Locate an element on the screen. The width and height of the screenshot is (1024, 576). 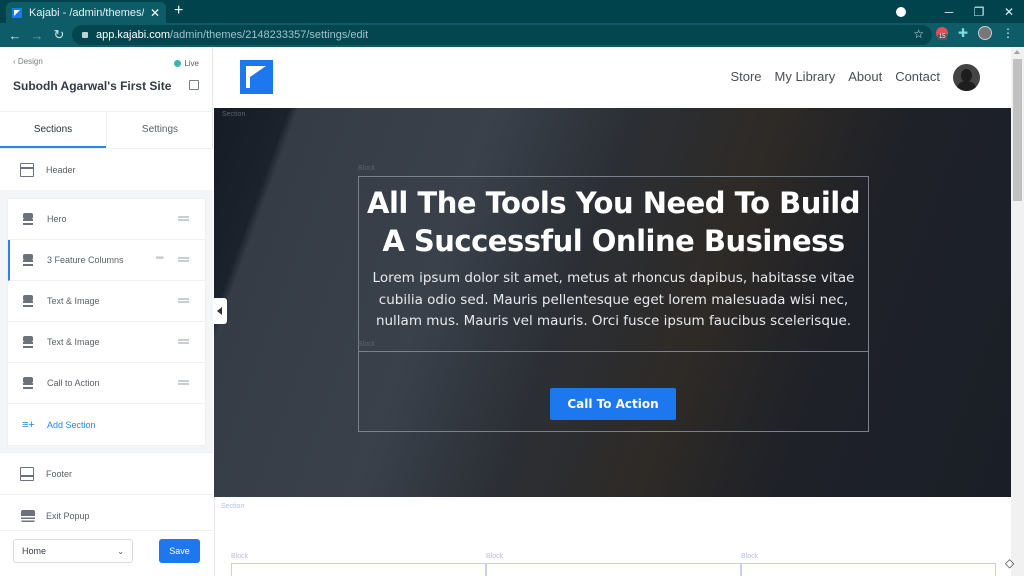
add-section-button: ≡+ Add Section is located at coordinates (106, 424).